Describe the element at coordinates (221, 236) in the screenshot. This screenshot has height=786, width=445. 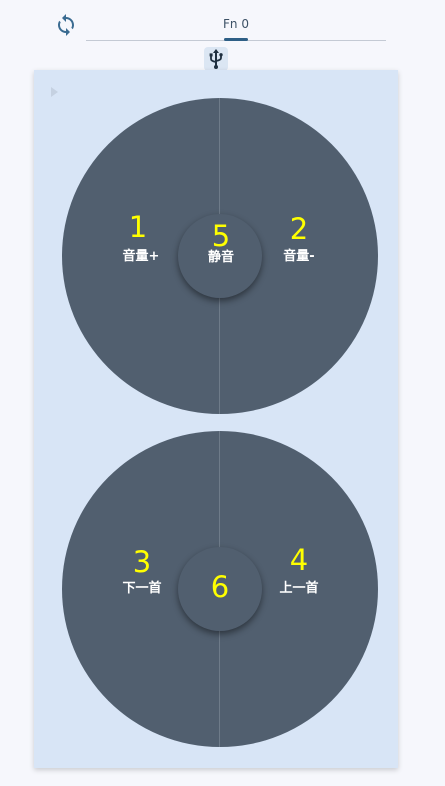
I see `key-5-number: 5` at that location.